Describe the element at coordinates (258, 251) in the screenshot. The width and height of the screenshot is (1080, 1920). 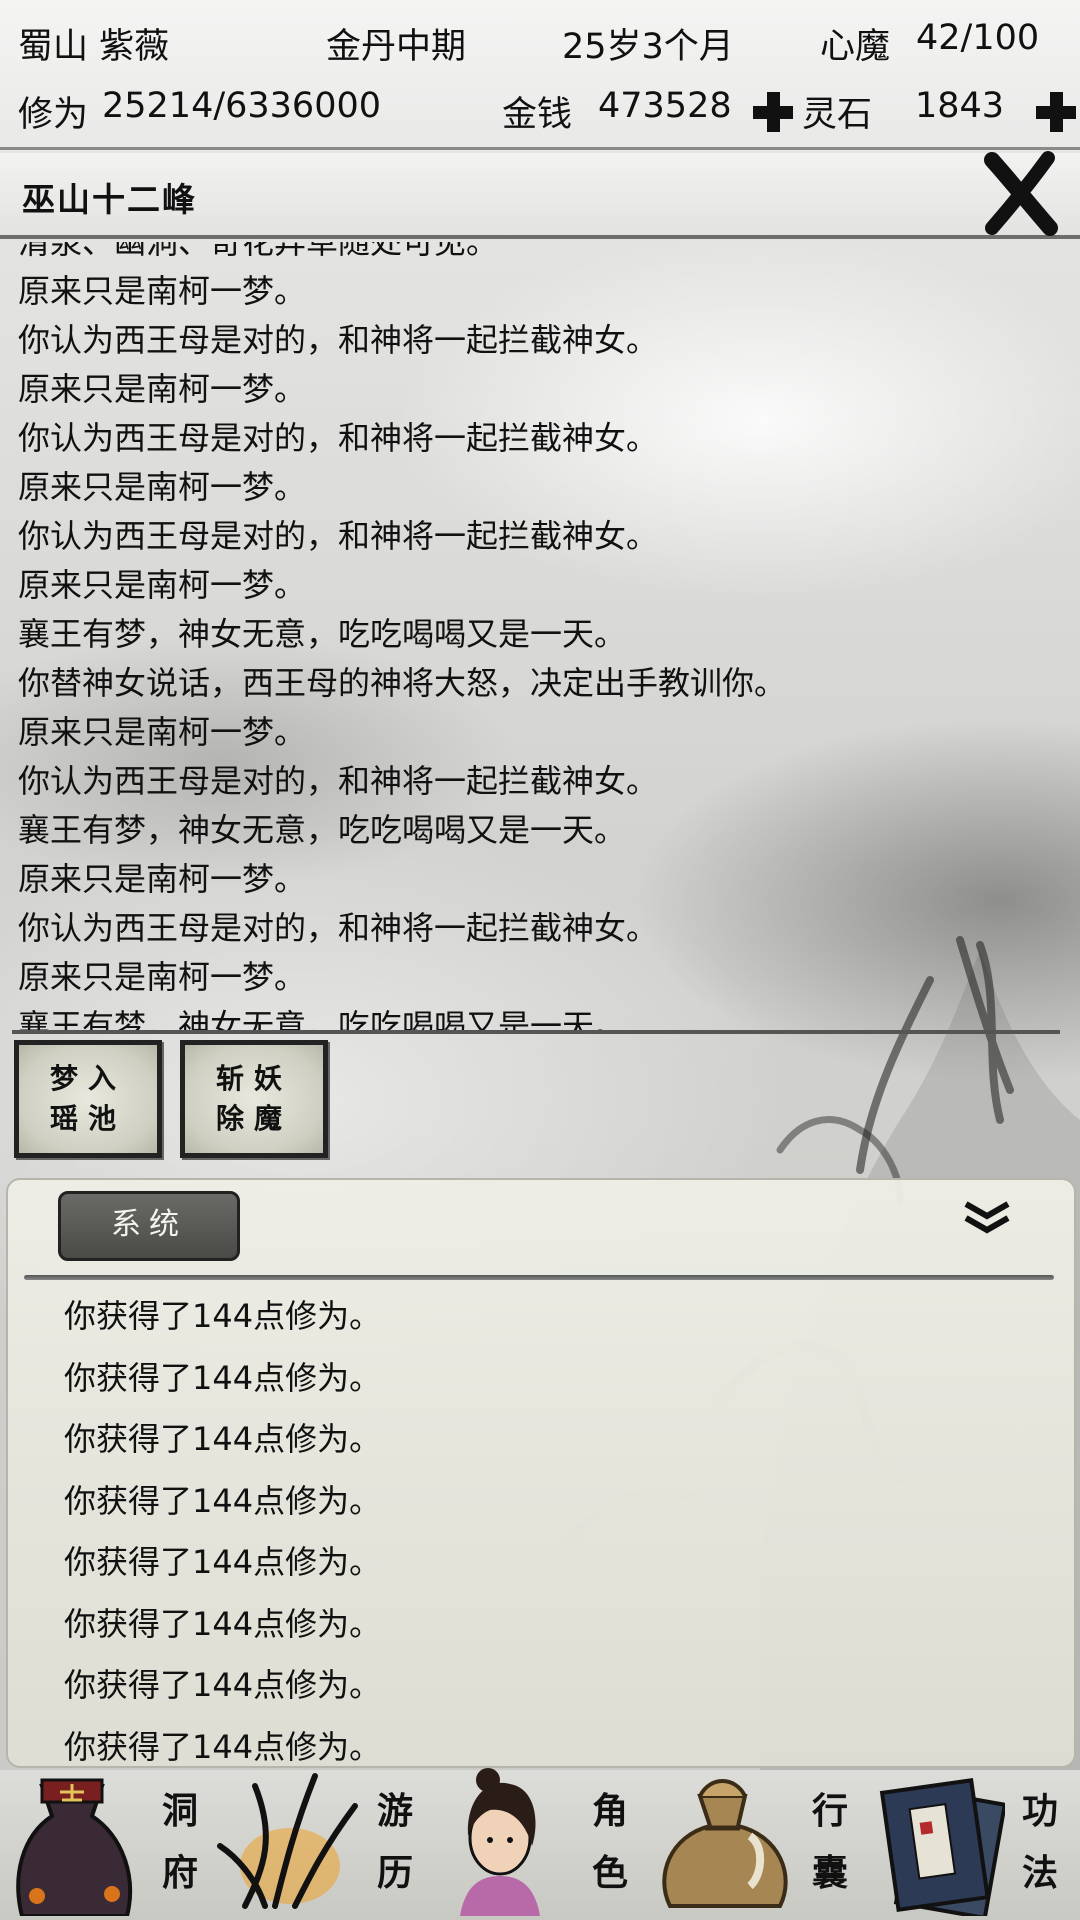
I see `story-line: 清泉、幽洞、奇花异草随处可见。` at that location.